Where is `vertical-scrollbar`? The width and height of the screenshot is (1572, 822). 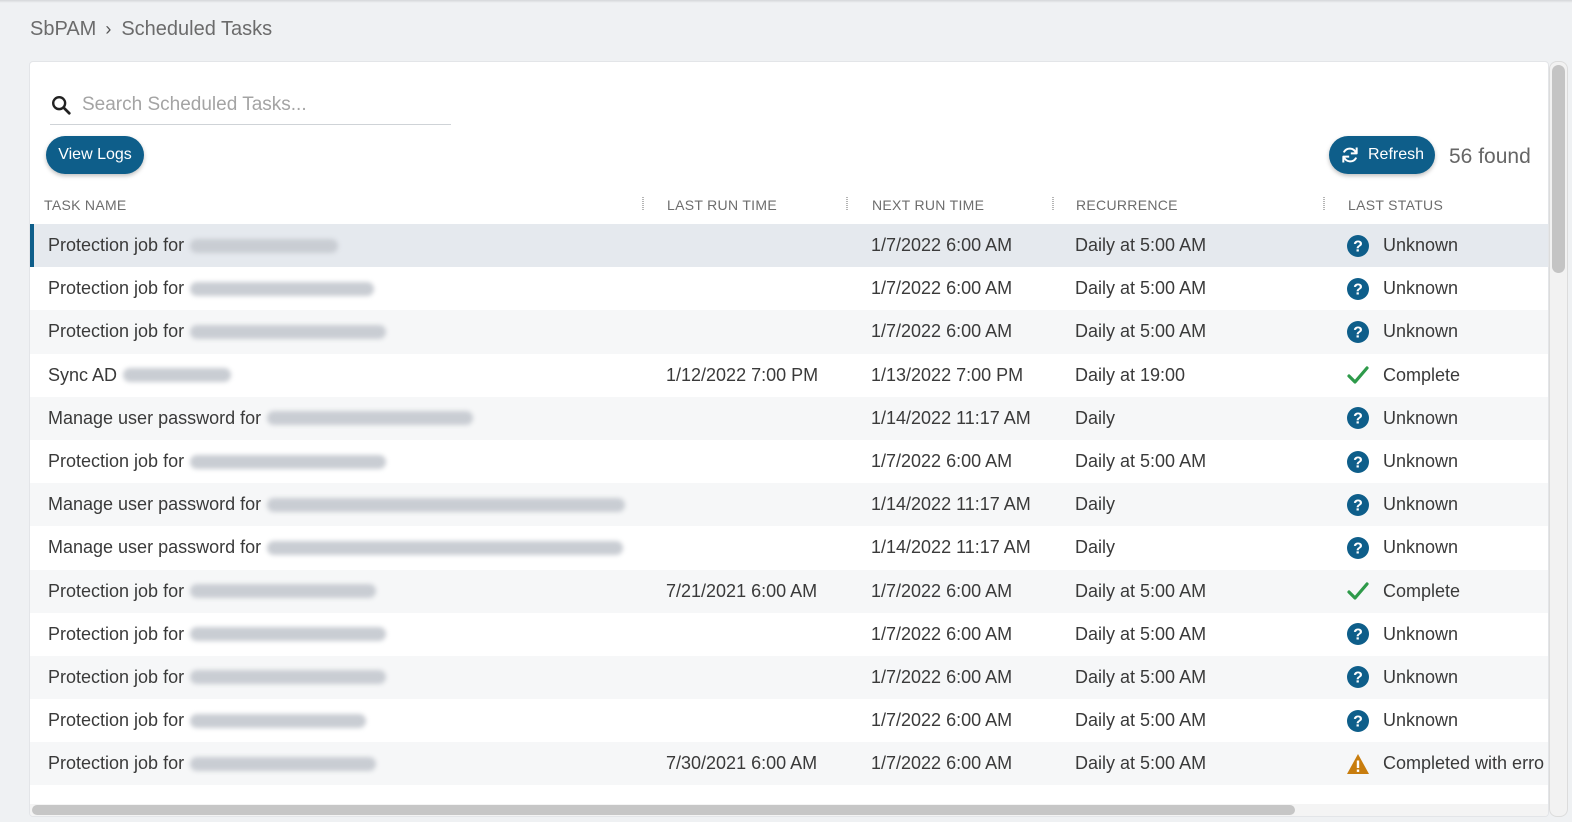
vertical-scrollbar is located at coordinates (1558, 439).